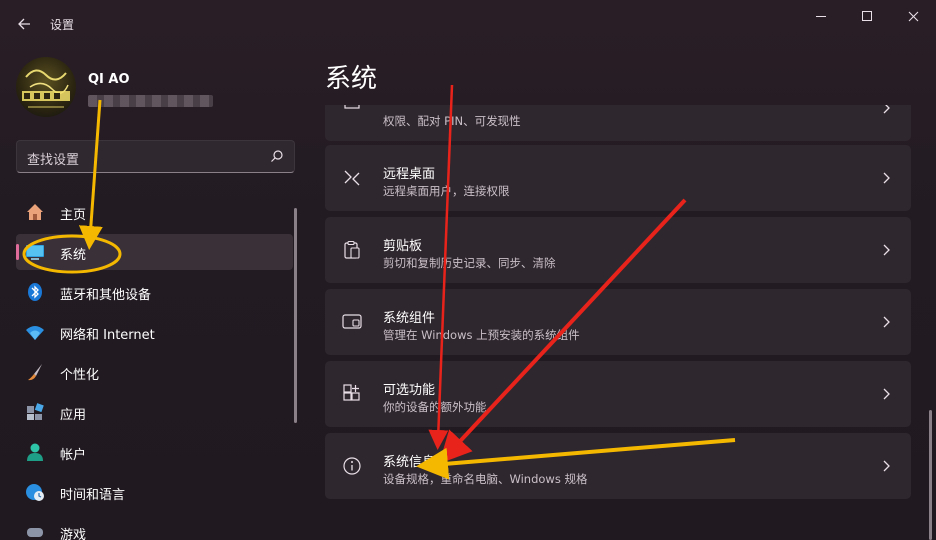  What do you see at coordinates (73, 255) in the screenshot?
I see `sidebar-item-label: 系统` at bounding box center [73, 255].